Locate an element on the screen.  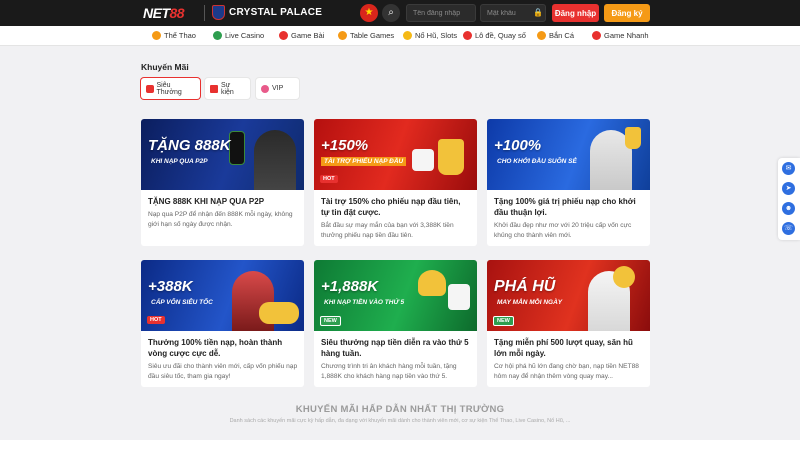
promo-banner: PHÁ HŨ MAY MẮN MỖI NGÀY NEW is located at coordinates (568, 295).